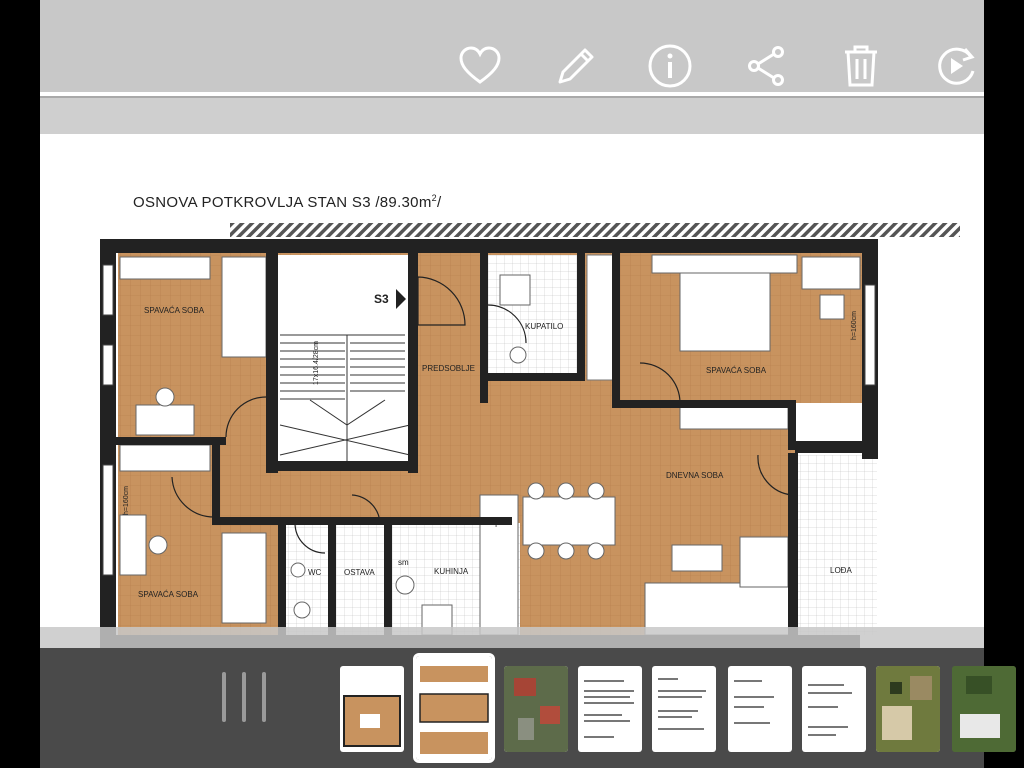  Describe the element at coordinates (512, 46) in the screenshot. I see `top-toolbar` at that location.